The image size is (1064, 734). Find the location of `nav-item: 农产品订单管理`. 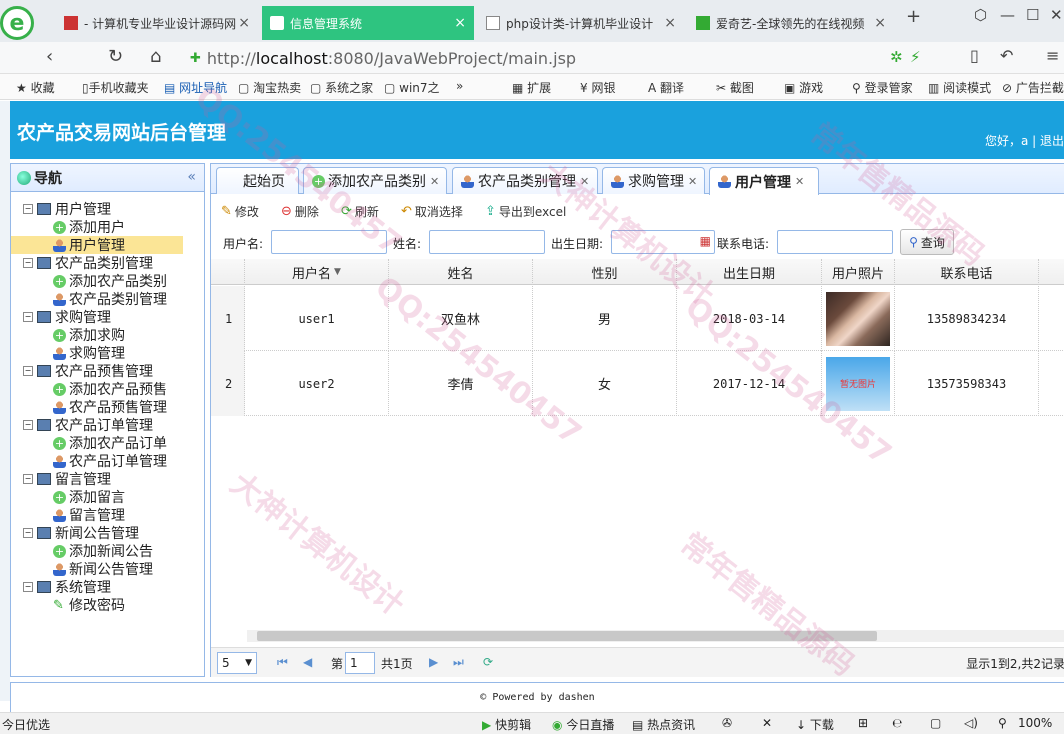

nav-item: 农产品订单管理 is located at coordinates (107, 461).